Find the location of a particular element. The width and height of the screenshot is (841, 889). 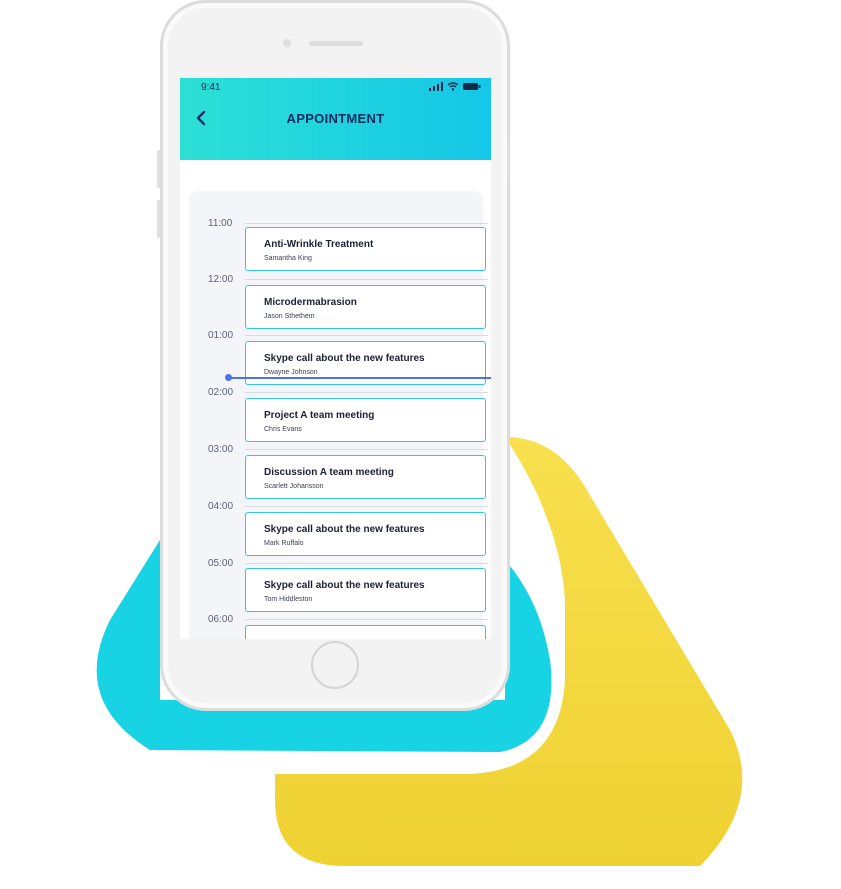

side-button is located at coordinates (508, 160).